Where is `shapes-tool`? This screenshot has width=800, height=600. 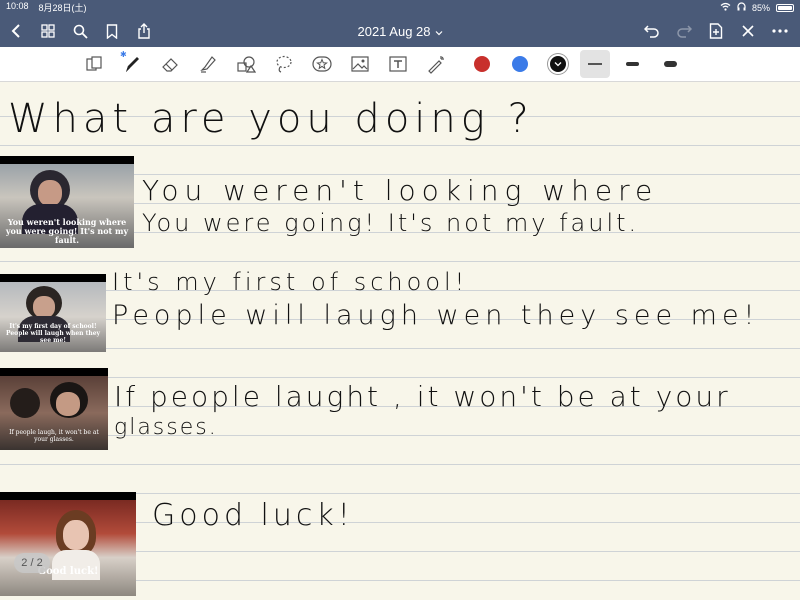 shapes-tool is located at coordinates (246, 64).